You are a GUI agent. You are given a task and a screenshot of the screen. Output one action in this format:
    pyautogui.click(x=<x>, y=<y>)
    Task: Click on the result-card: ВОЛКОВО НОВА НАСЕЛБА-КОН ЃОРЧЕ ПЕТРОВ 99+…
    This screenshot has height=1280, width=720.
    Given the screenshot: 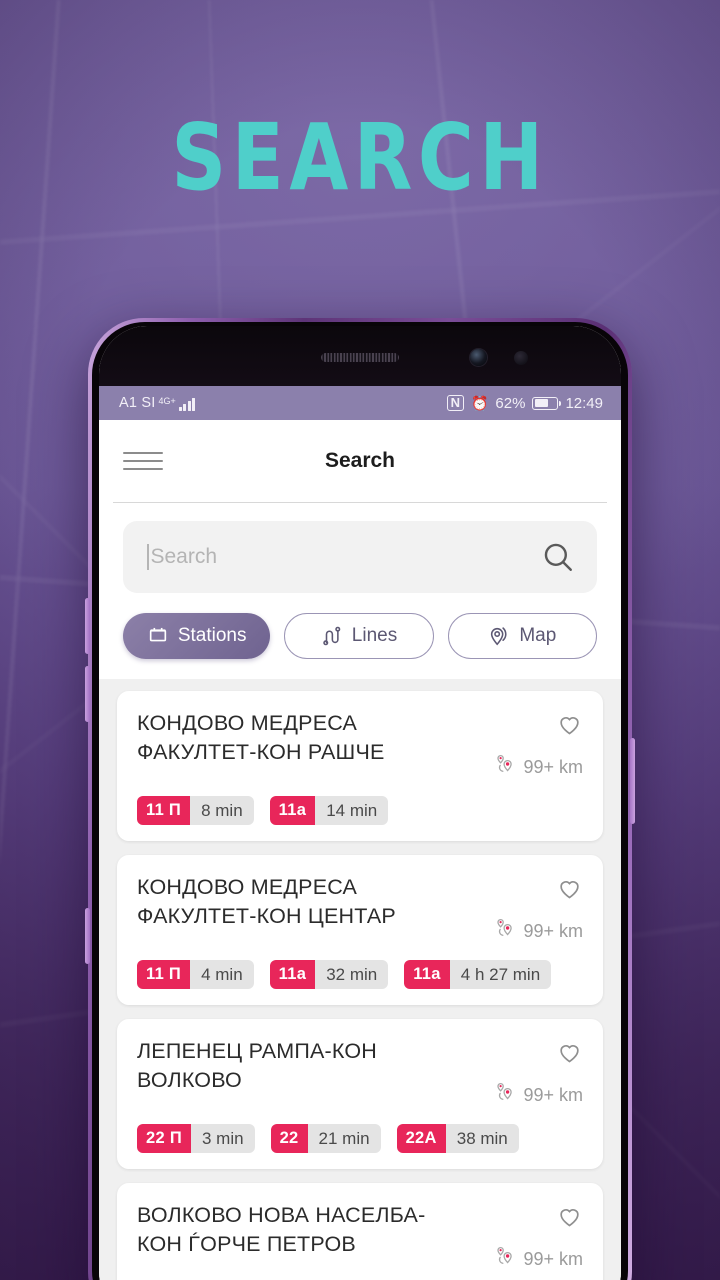 What is the action you would take?
    pyautogui.click(x=360, y=1231)
    